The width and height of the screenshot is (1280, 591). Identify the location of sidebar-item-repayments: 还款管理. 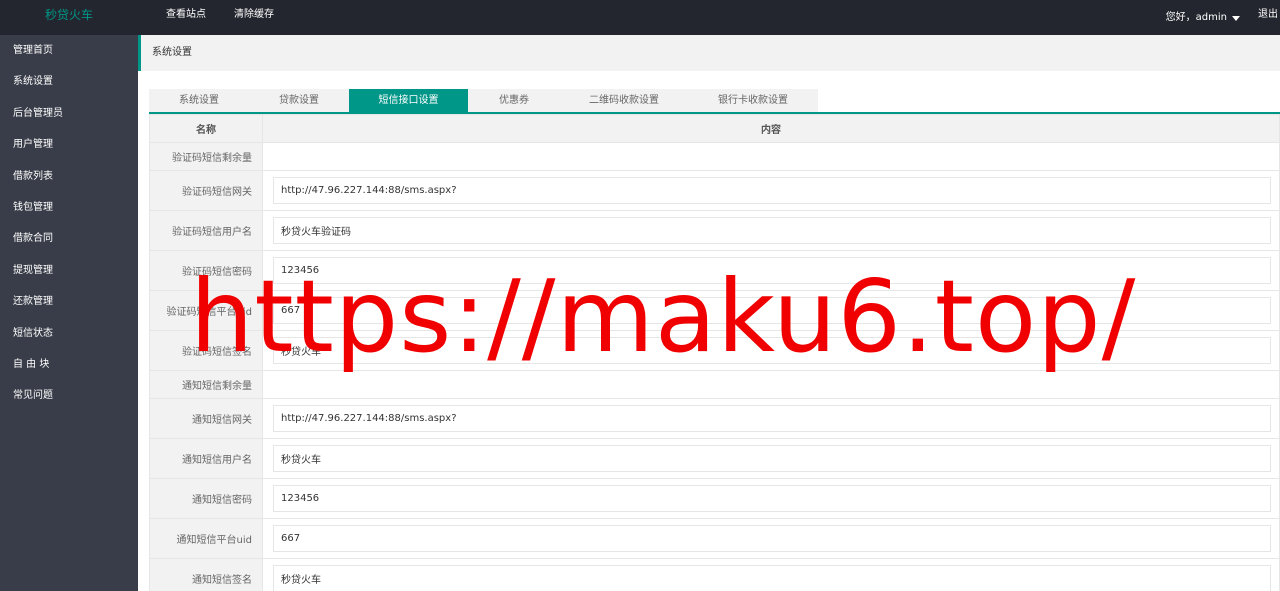
(69, 301).